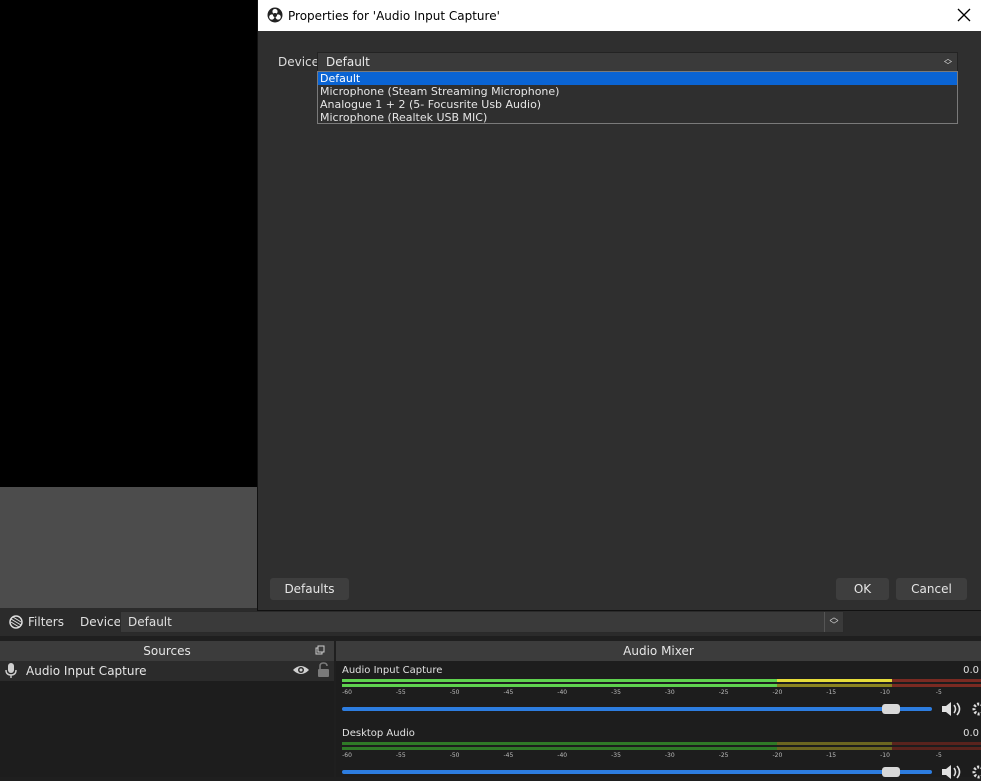 This screenshot has height=781, width=981. What do you see at coordinates (301, 670) in the screenshot?
I see `eye-icon` at bounding box center [301, 670].